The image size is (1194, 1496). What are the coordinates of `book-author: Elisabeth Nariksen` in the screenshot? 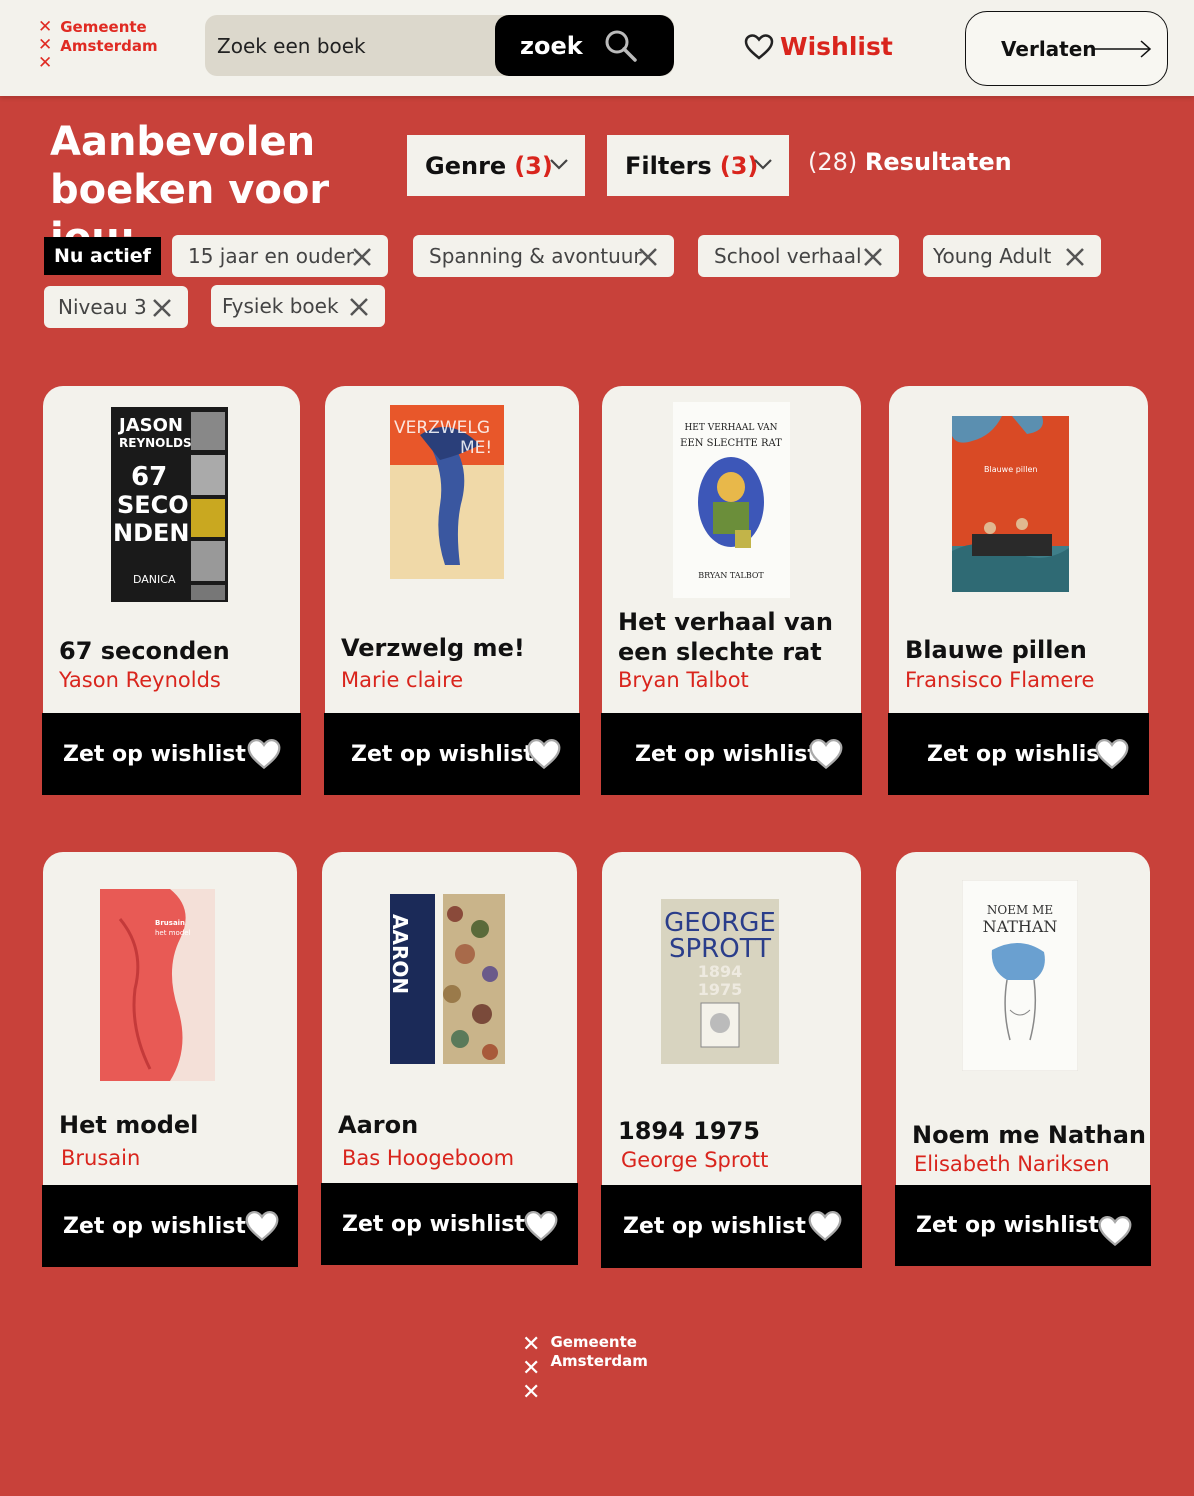 It's located at (1012, 1164).